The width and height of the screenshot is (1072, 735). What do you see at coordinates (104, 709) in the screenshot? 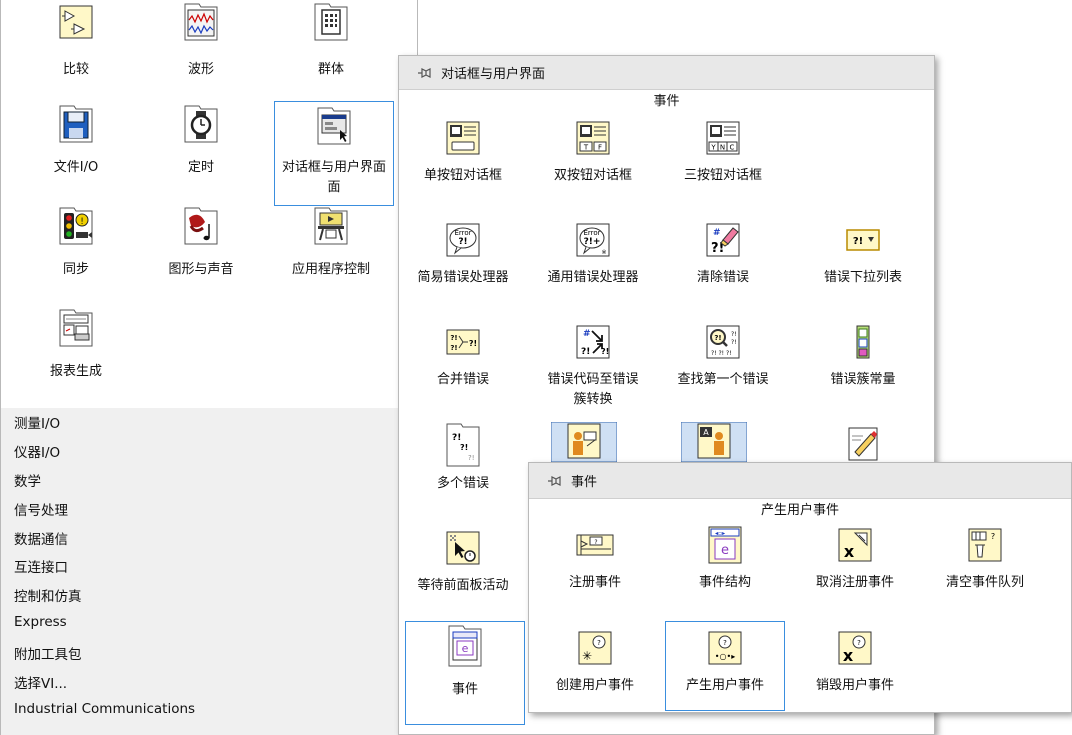
I see `list-item: Industrial Communications` at bounding box center [104, 709].